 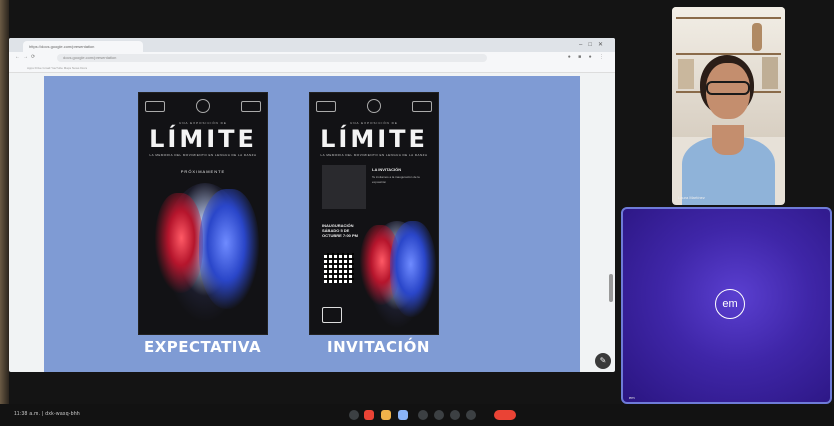 I want to click on meeting-code: dxk-wasq-bhh, so click(x=63, y=414).